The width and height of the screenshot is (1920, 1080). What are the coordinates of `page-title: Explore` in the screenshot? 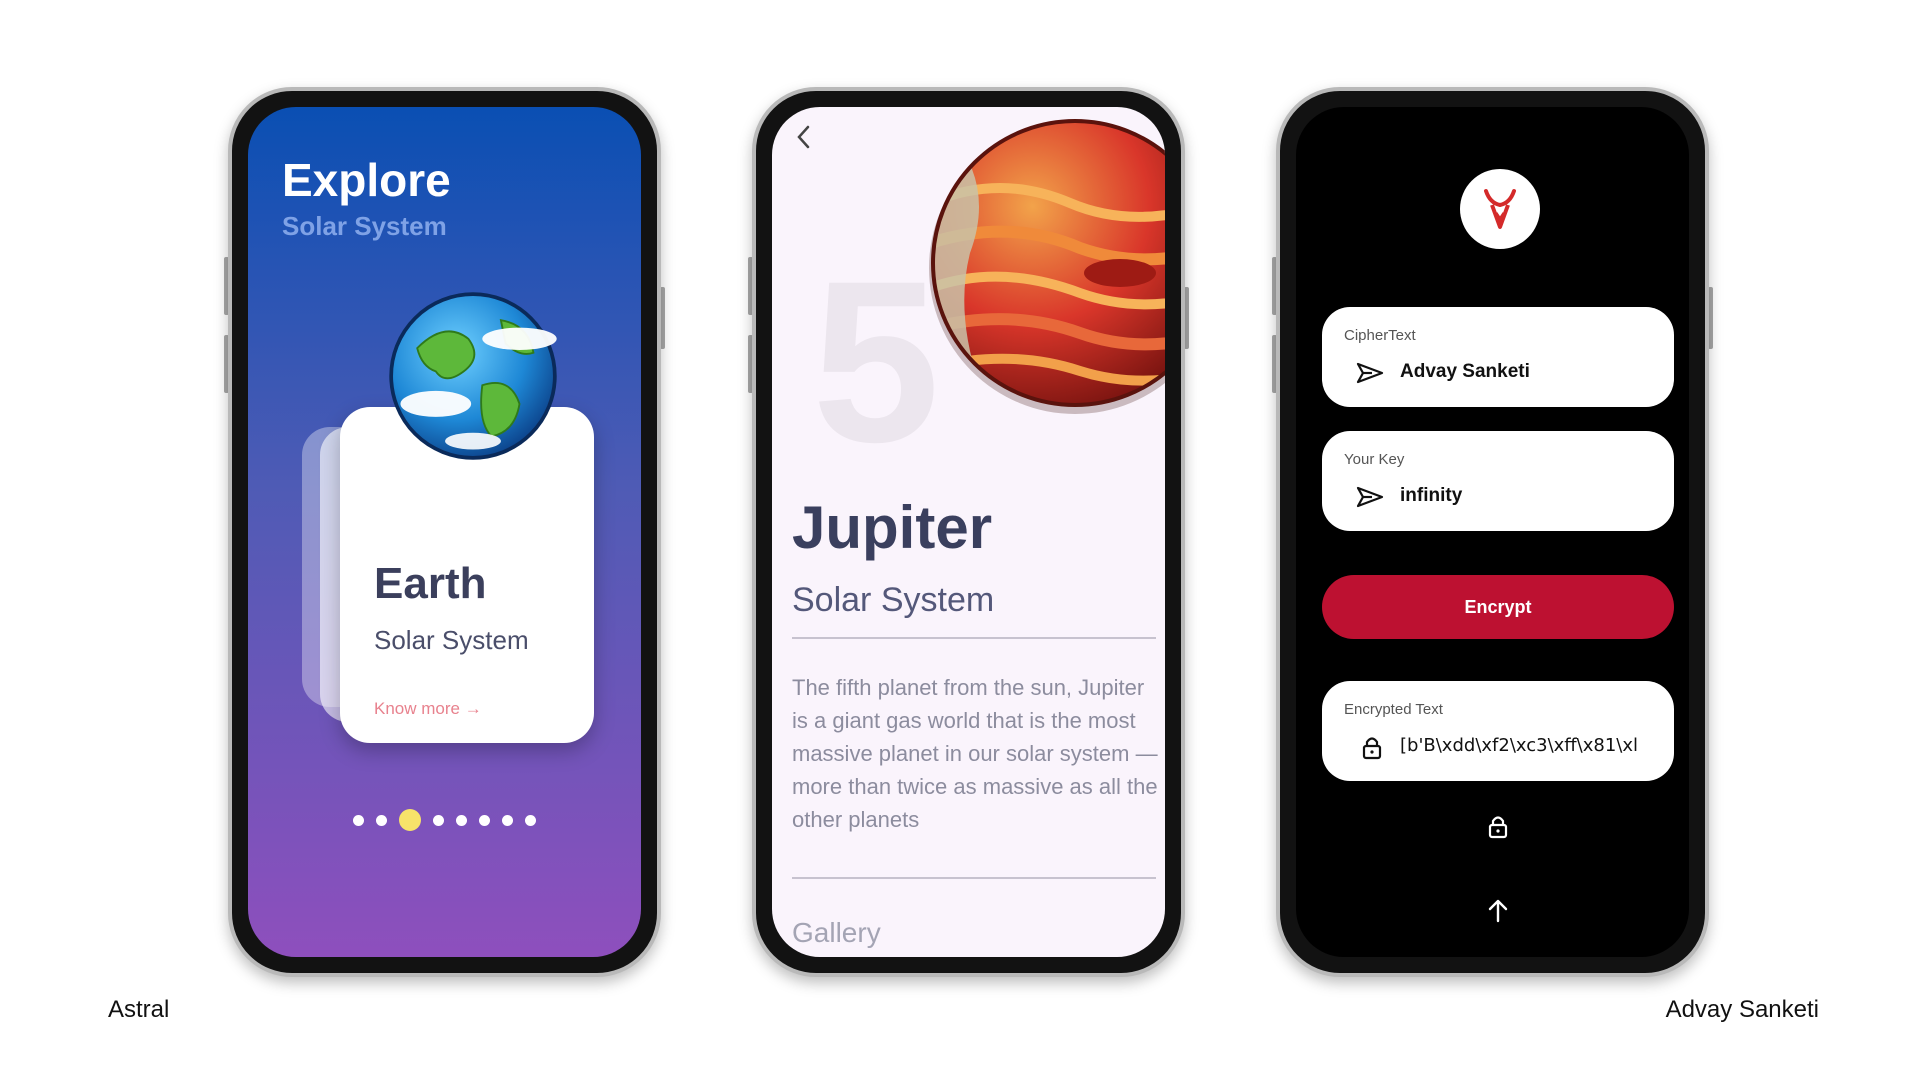 It's located at (366, 180).